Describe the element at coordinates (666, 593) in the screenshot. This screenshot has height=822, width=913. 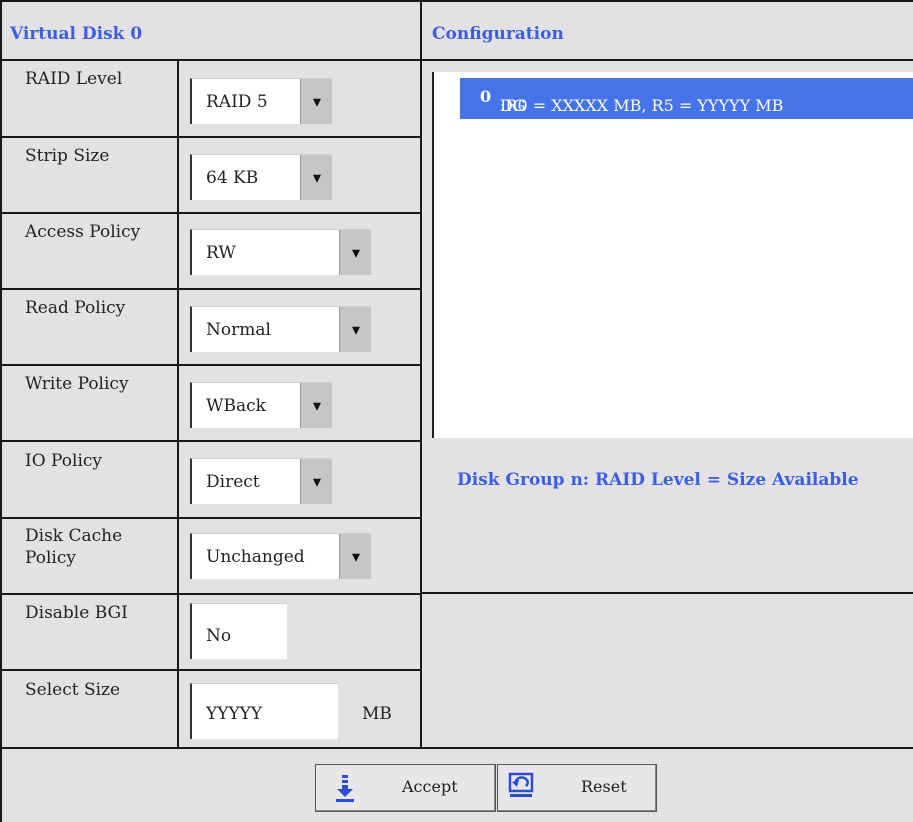
I see `config-bottom-divider` at that location.